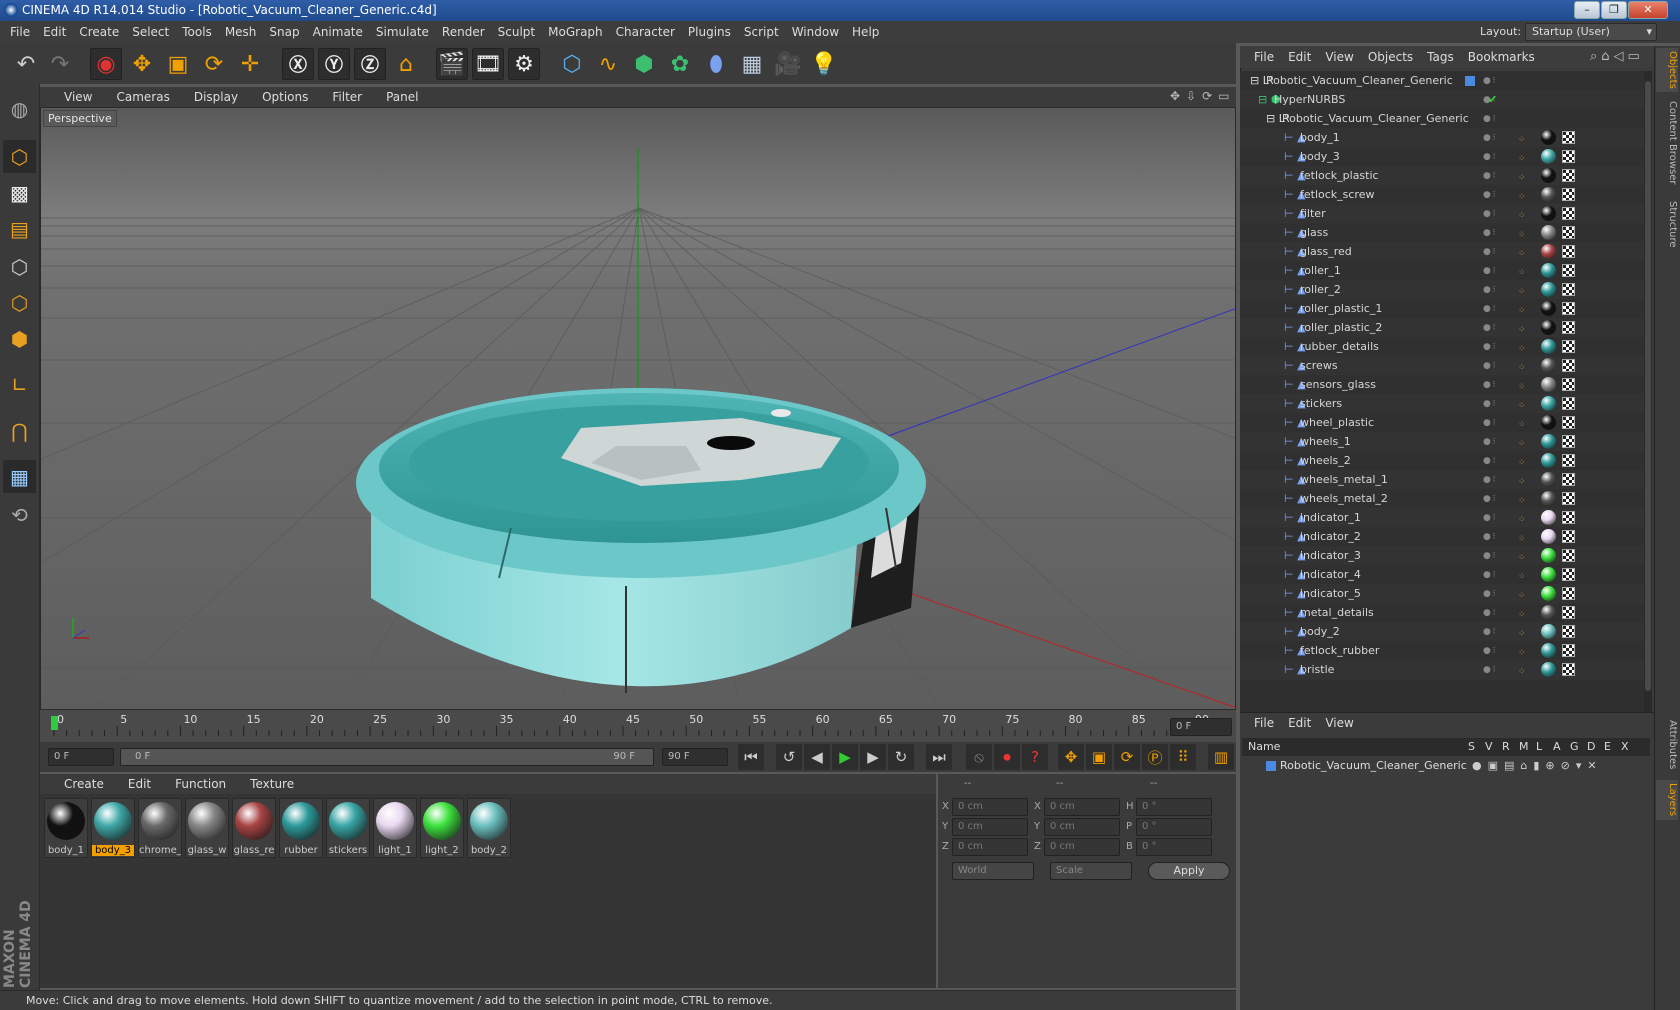 The image size is (1680, 1010). I want to click on material-menu-edit: Edit, so click(139, 784).